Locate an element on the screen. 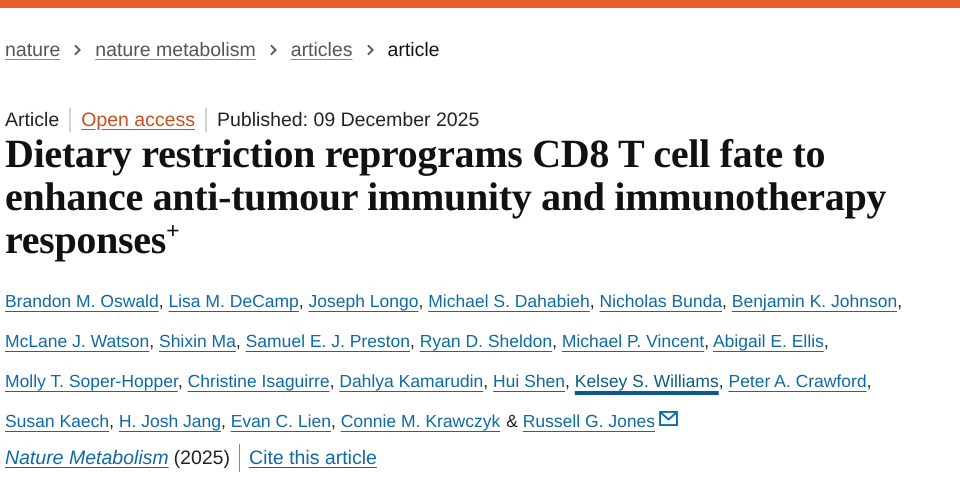  breadcrumb-link: nature metabolism is located at coordinates (175, 50).